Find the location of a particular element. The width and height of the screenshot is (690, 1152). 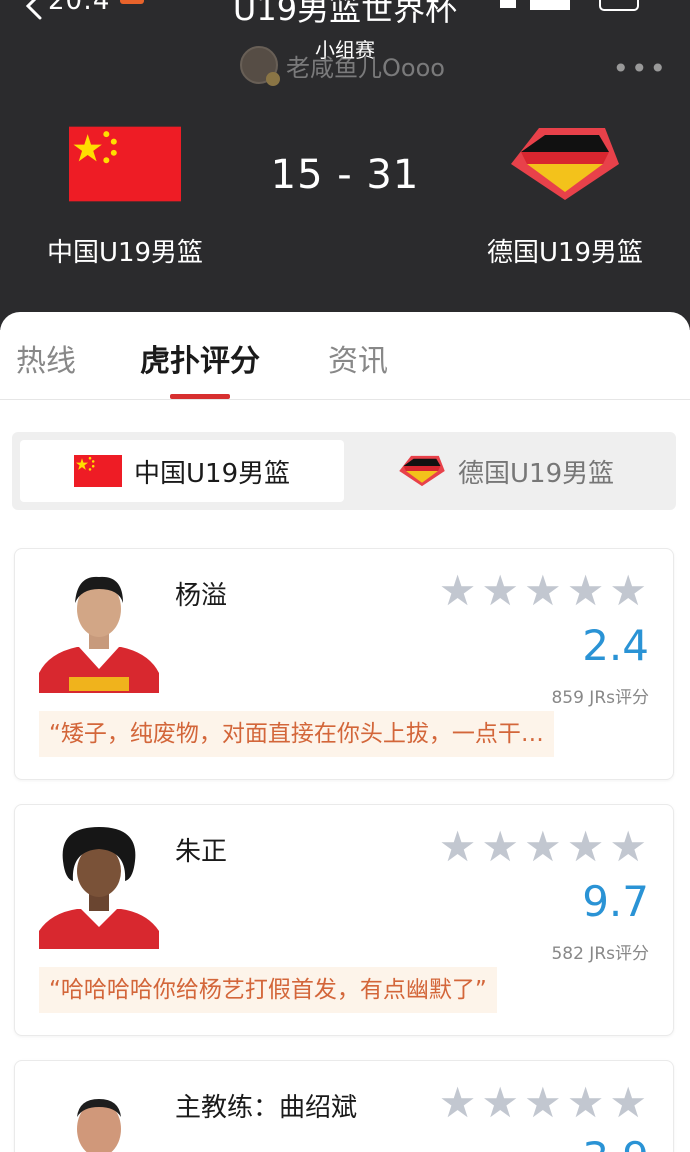

watermark-avatar is located at coordinates (260, 66).